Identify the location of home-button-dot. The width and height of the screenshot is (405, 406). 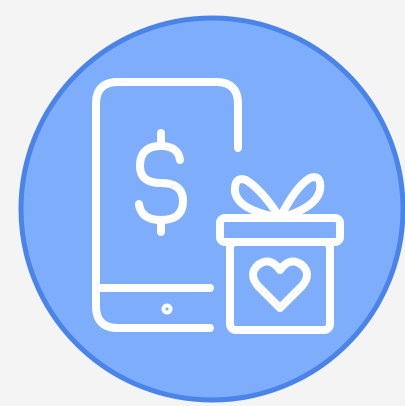
(167, 309).